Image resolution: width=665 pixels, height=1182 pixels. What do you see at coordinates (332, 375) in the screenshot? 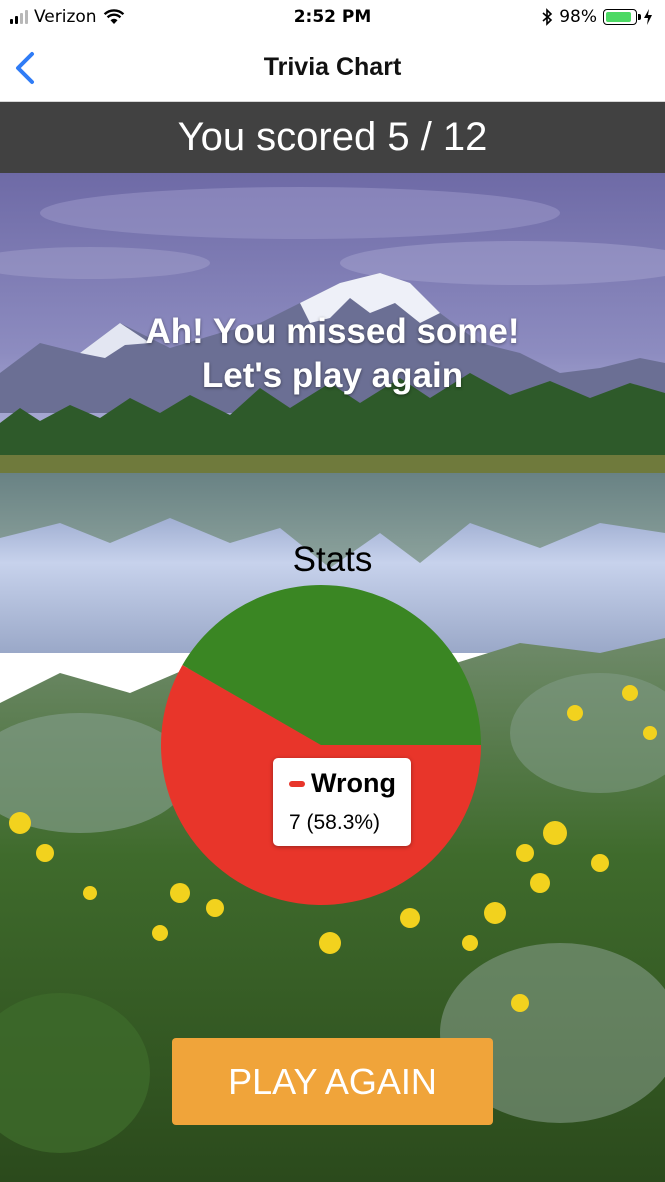
I see `result-message-line2: Let's play again` at bounding box center [332, 375].